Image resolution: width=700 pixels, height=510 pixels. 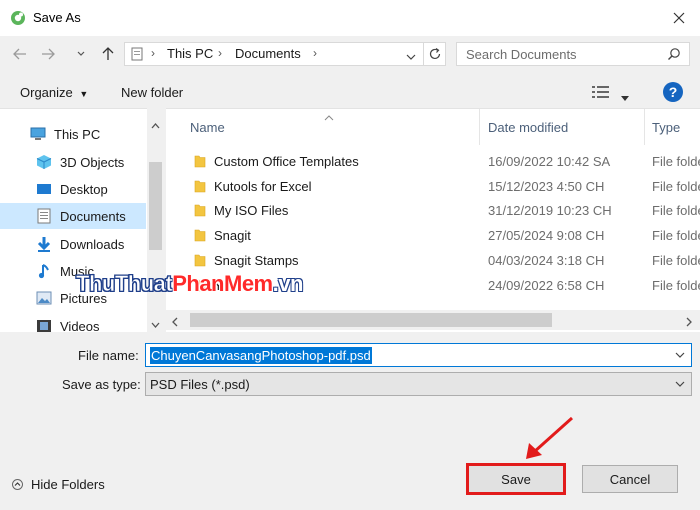 I want to click on sidebar-item-3d-objects: 3D Objects, so click(x=73, y=162).